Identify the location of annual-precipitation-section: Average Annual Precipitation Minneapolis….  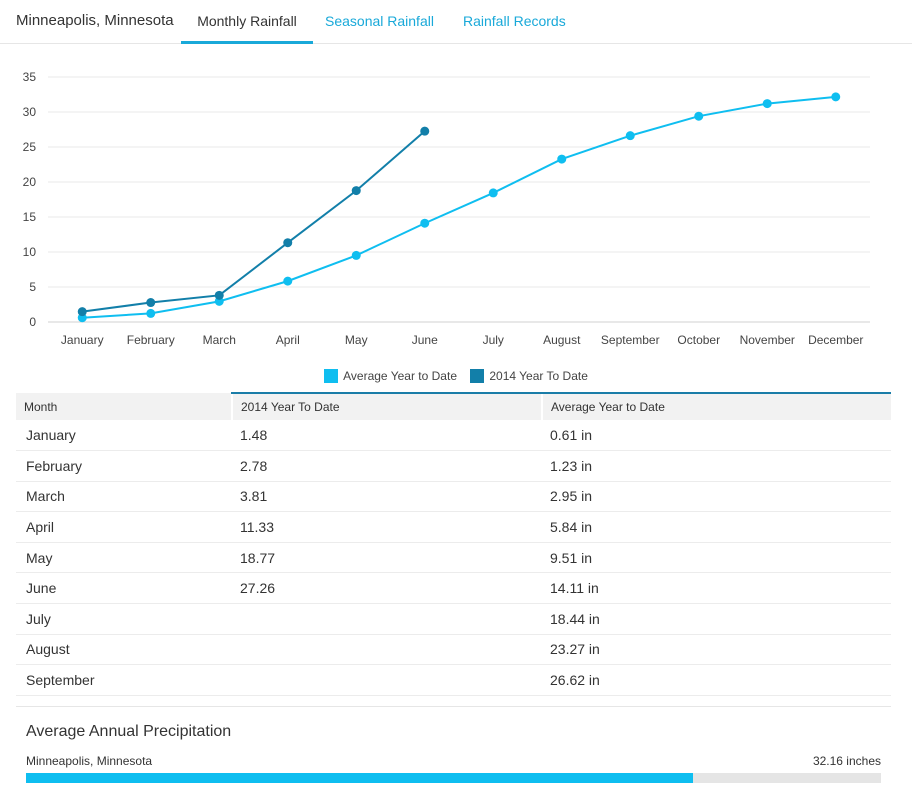
(453, 744).